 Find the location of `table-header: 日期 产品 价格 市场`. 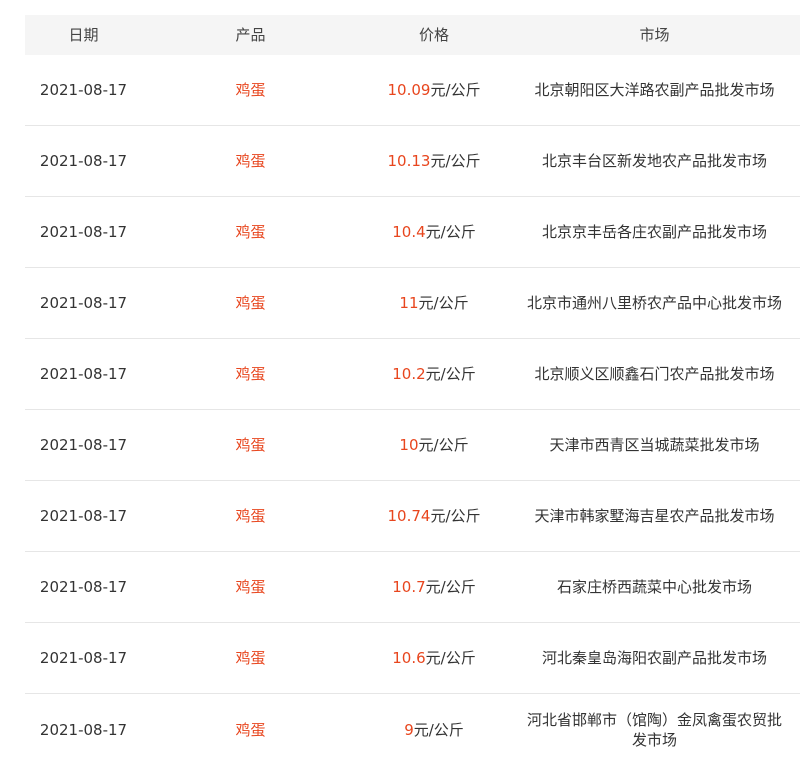

table-header: 日期 产品 价格 市场 is located at coordinates (412, 35).